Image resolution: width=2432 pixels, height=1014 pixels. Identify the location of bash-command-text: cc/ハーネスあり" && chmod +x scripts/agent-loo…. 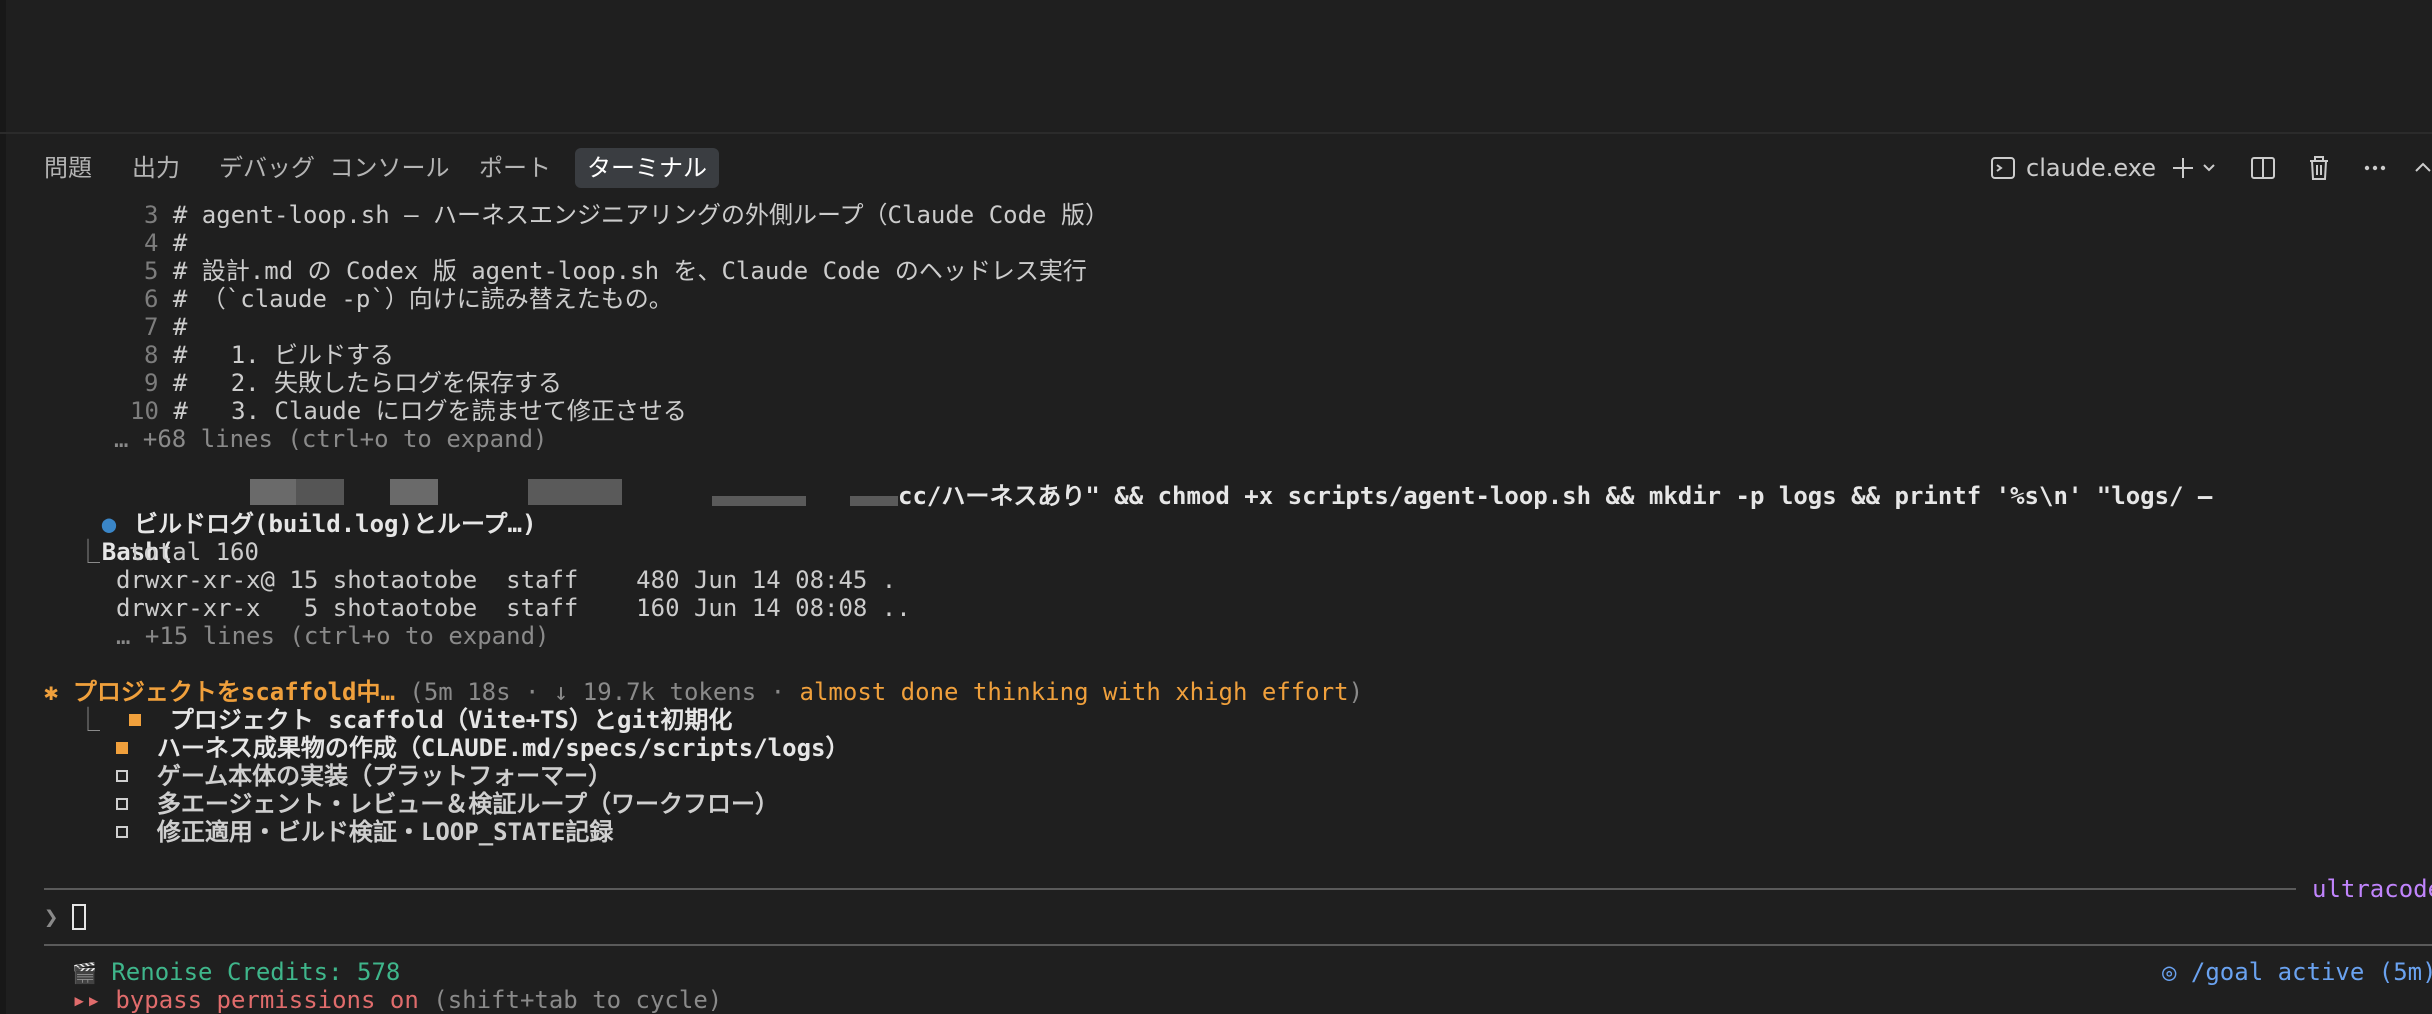
(1555, 496).